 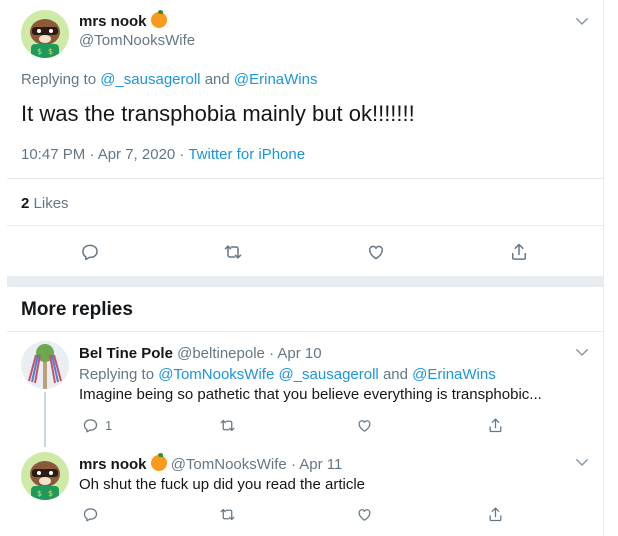 I want to click on avatar, so click(x=45, y=365).